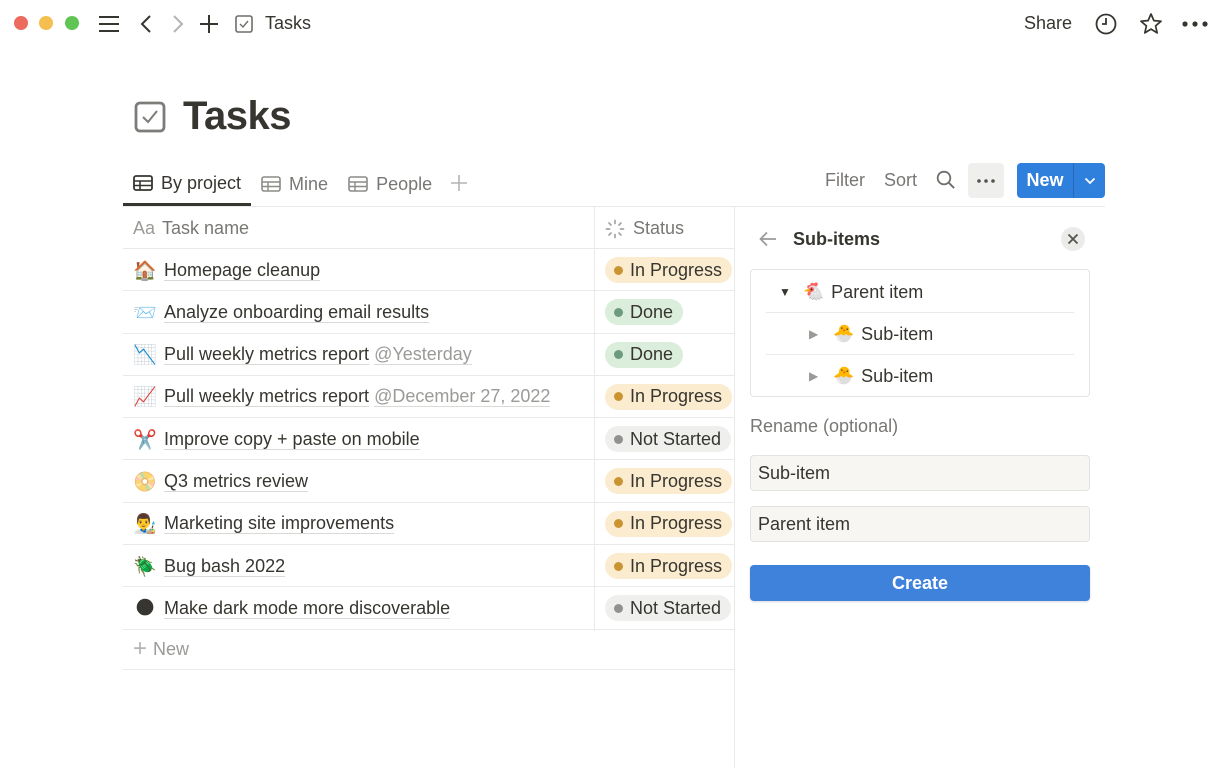 This screenshot has height=768, width=1228. What do you see at coordinates (920, 583) in the screenshot?
I see `create-button: Create` at bounding box center [920, 583].